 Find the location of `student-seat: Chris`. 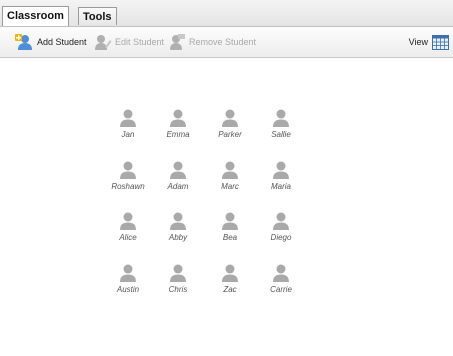

student-seat: Chris is located at coordinates (178, 278).